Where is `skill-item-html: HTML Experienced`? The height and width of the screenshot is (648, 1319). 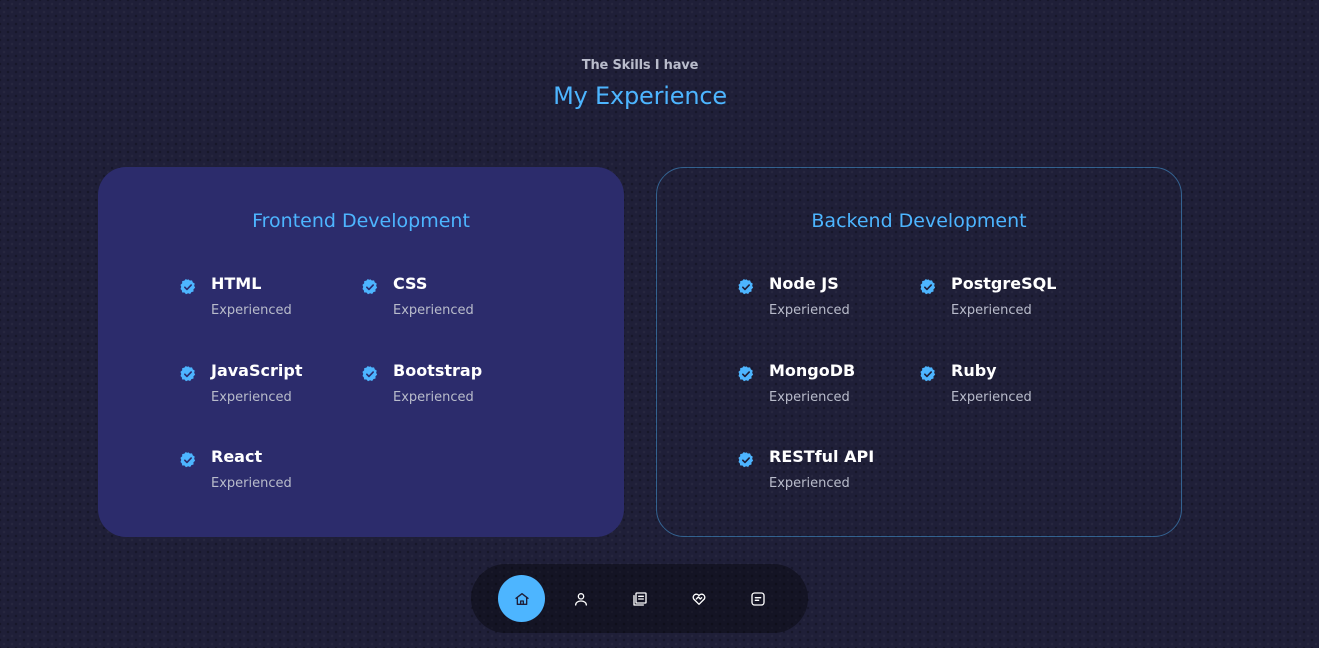
skill-item-html: HTML Experienced is located at coordinates (264, 299).